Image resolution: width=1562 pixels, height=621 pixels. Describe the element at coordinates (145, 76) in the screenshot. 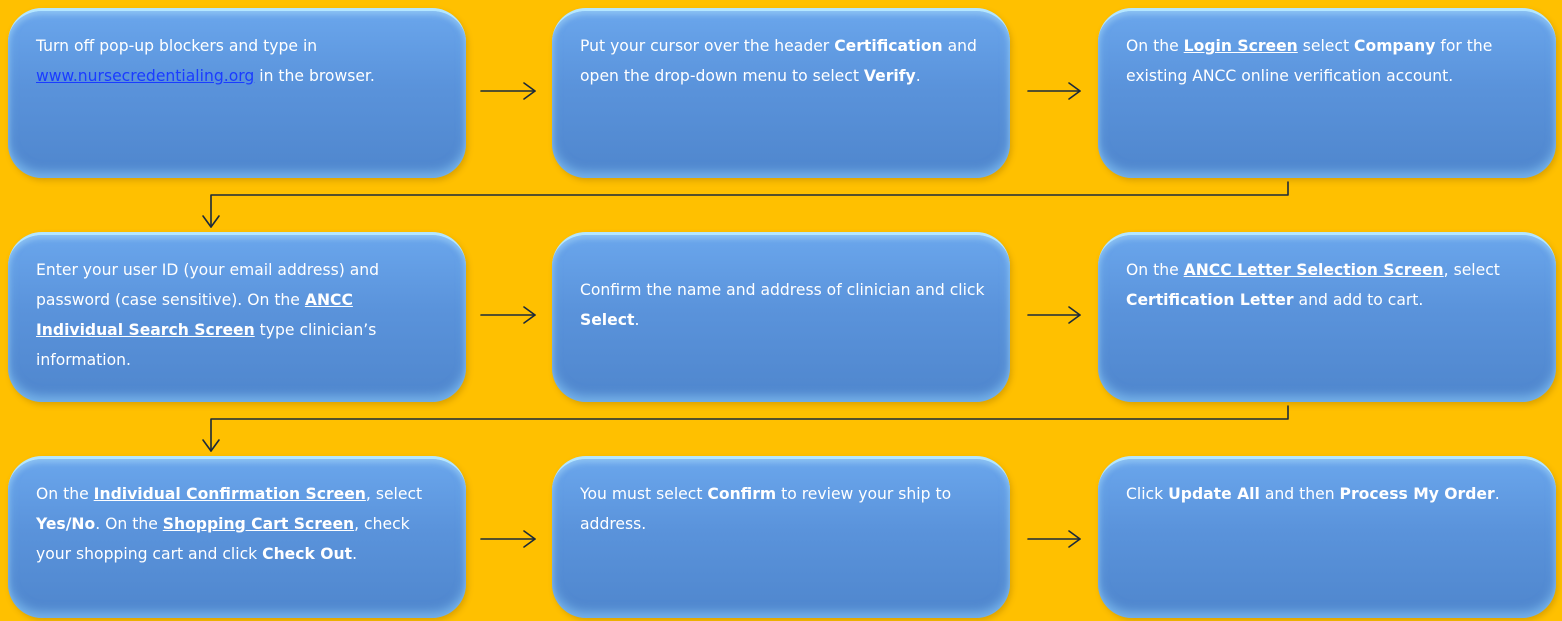

I see `nursecredentialing-link: www.nursecredentialing.org` at that location.